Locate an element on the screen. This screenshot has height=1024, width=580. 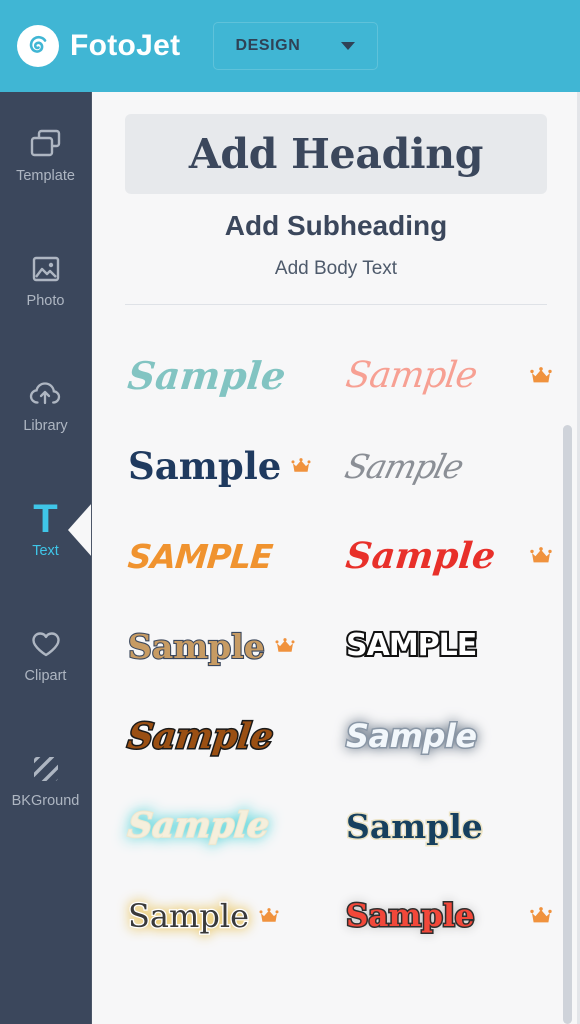
add-heading-label: Add Heading is located at coordinates (336, 154).